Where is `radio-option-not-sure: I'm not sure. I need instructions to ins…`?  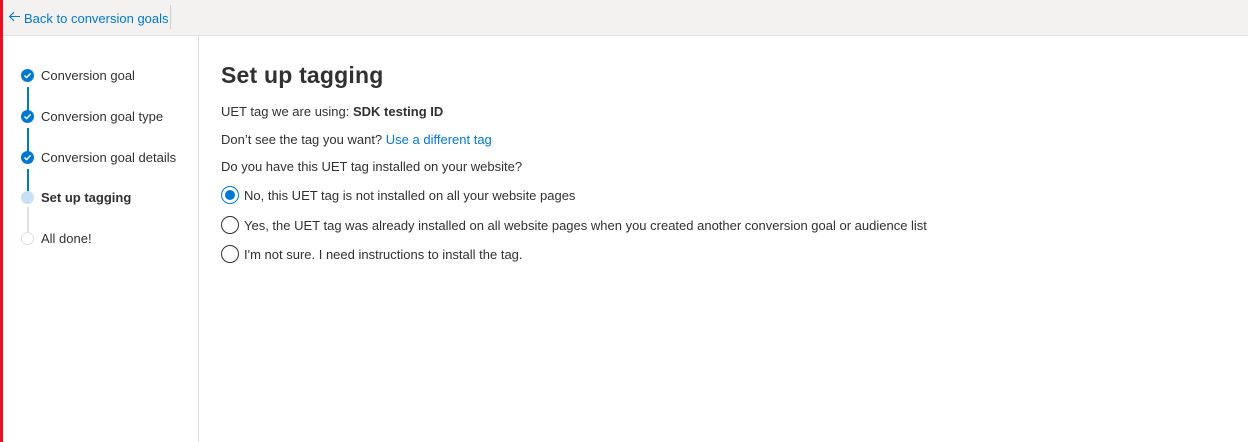 radio-option-not-sure: I'm not sure. I need instructions to ins… is located at coordinates (372, 254).